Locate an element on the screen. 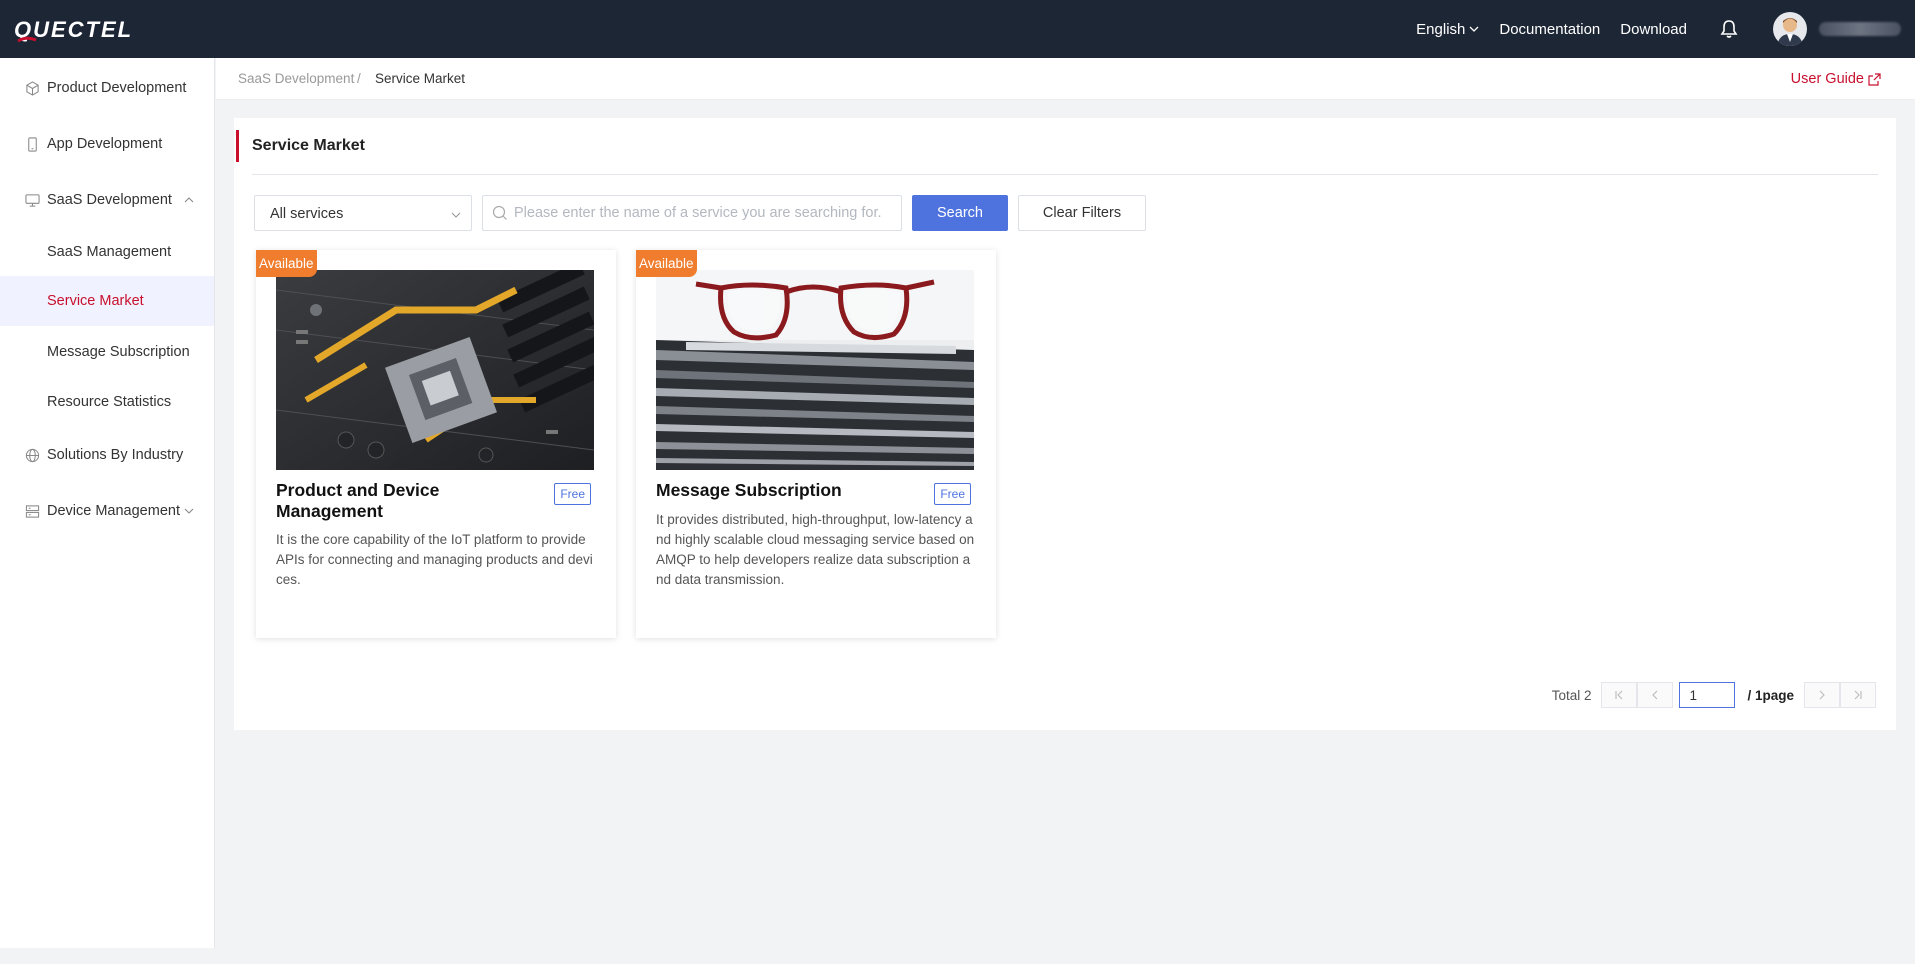  last-page-icon is located at coordinates (1858, 695).